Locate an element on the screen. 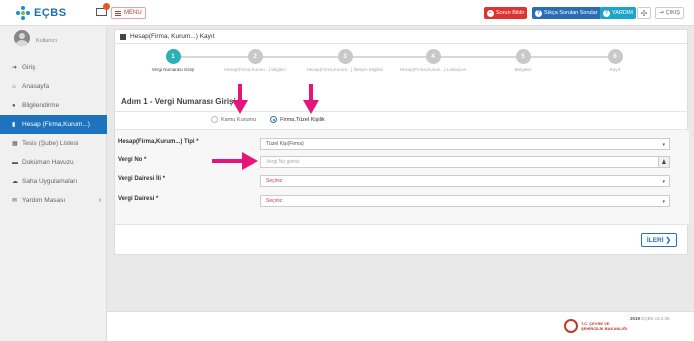 The height and width of the screenshot is (341, 694). account-type-label: Hesap(Firma,Kurum...) Tipi * is located at coordinates (158, 142).